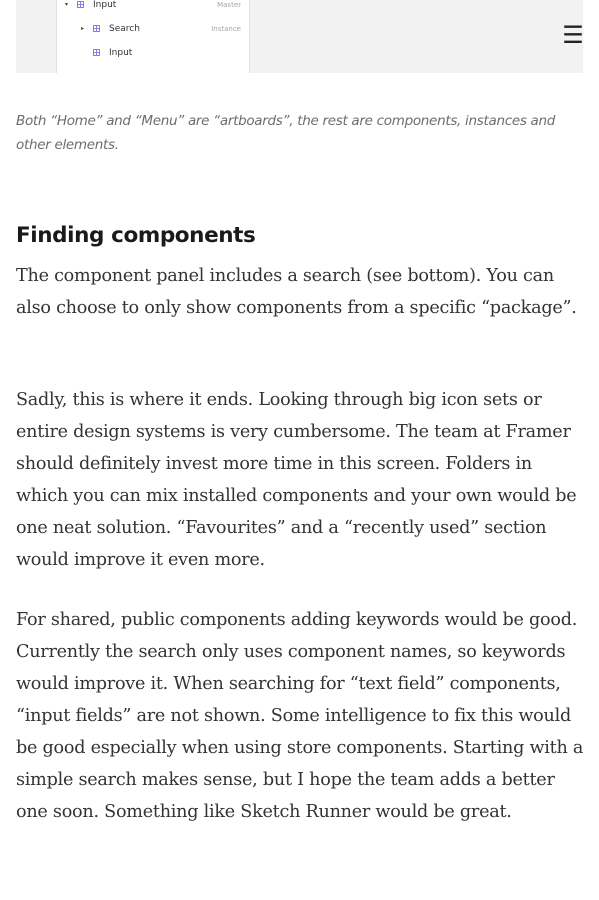  Describe the element at coordinates (83, 28) in the screenshot. I see `expand-arrow-icon: ▸` at that location.